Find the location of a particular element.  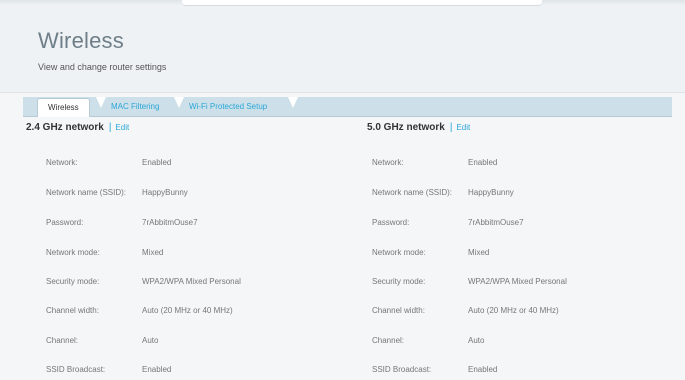

section-header: 2.4 GHz network | Edit is located at coordinates (176, 128).